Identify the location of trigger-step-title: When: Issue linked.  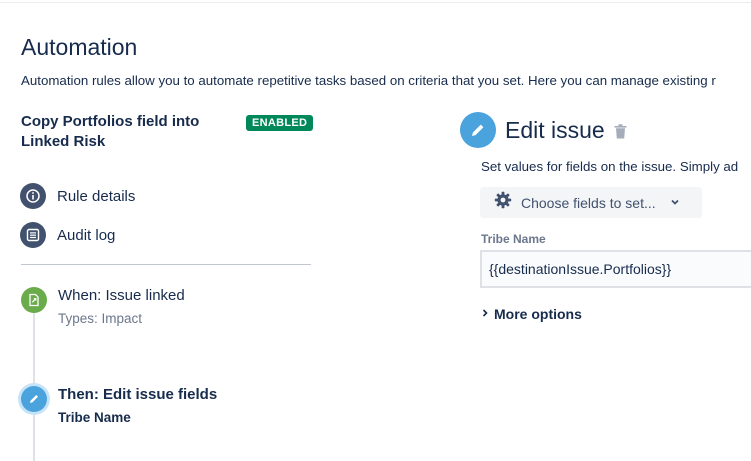
(121, 295).